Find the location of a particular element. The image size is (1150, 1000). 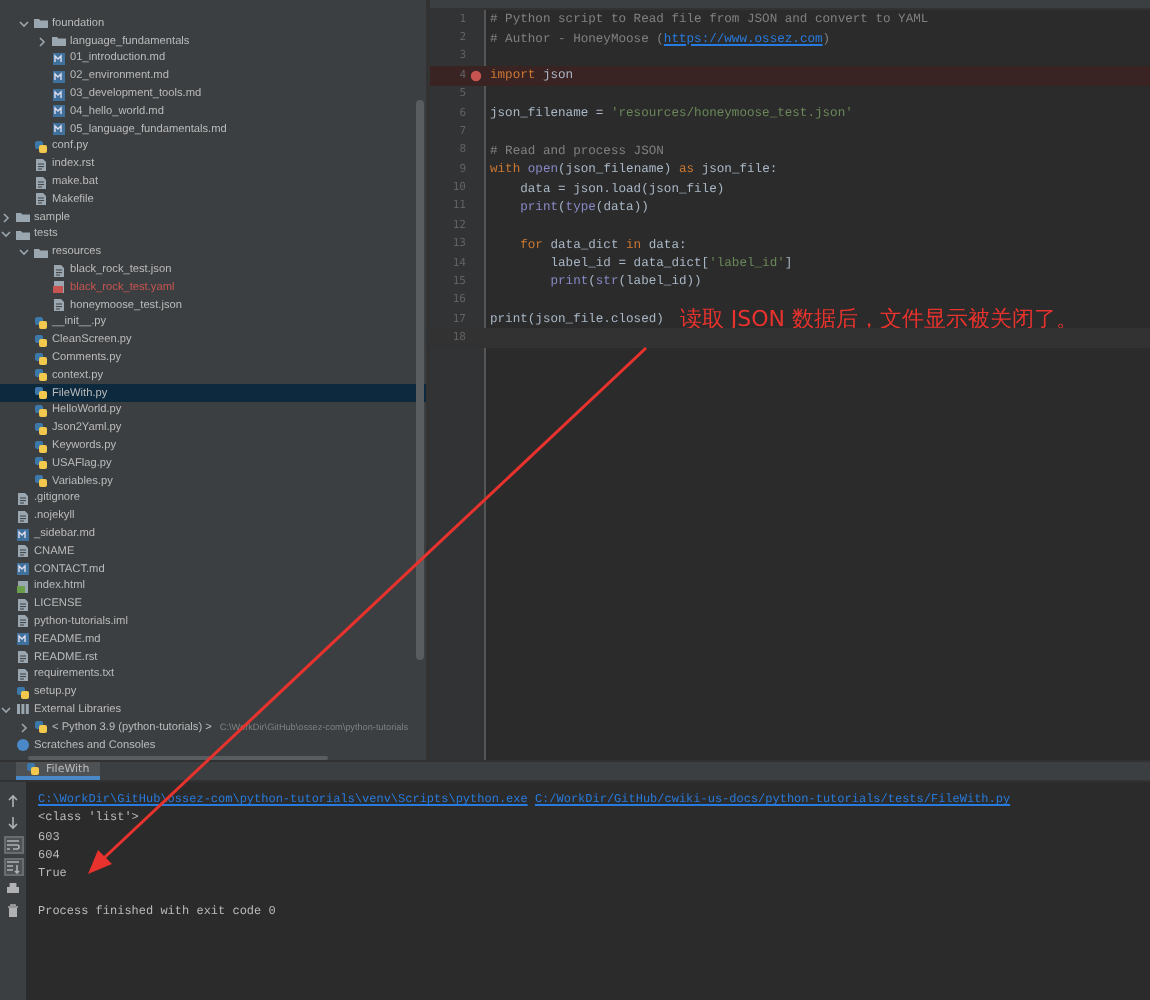

arrow-up-icon is located at coordinates (13, 801).